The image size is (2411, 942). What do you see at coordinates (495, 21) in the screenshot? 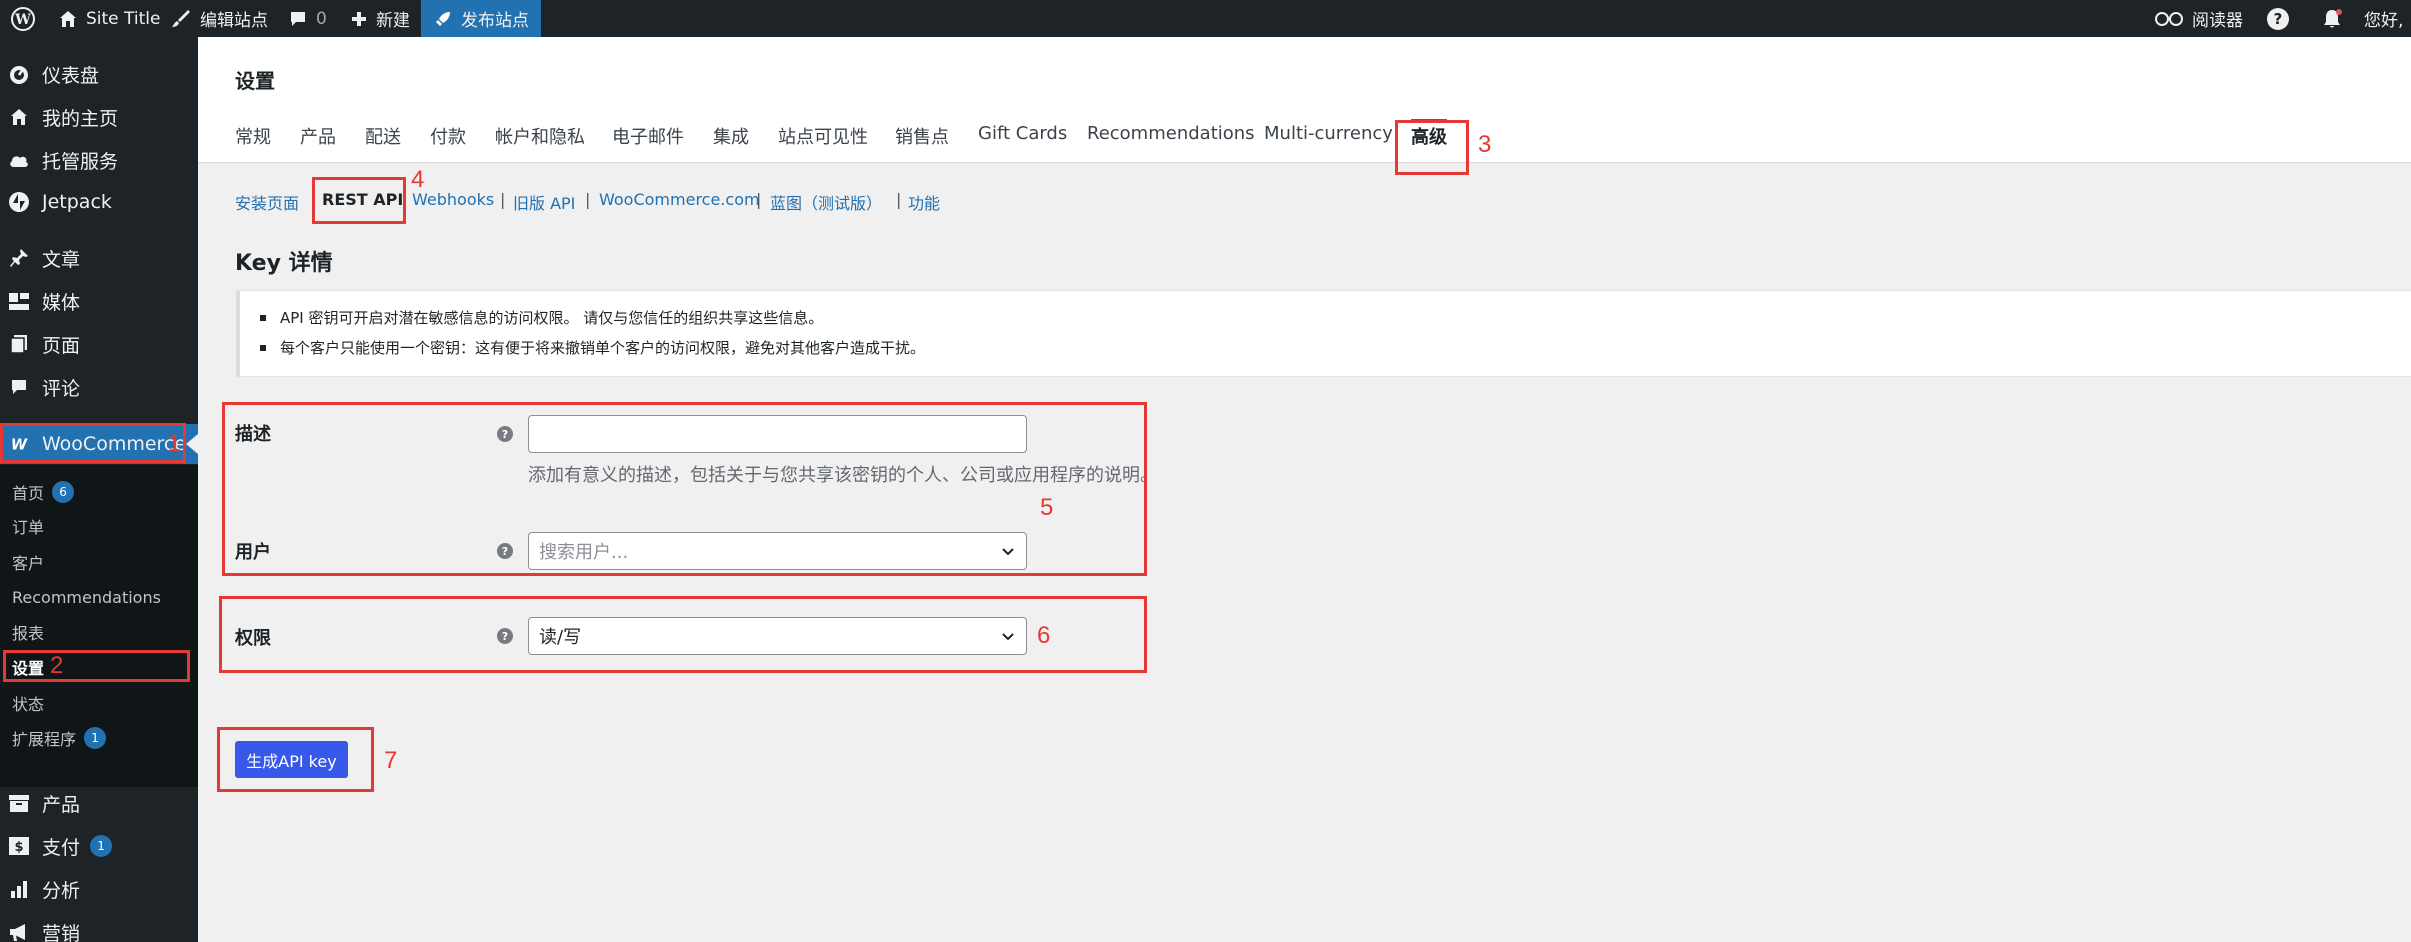
I see `publish-label: 发布站点` at bounding box center [495, 21].